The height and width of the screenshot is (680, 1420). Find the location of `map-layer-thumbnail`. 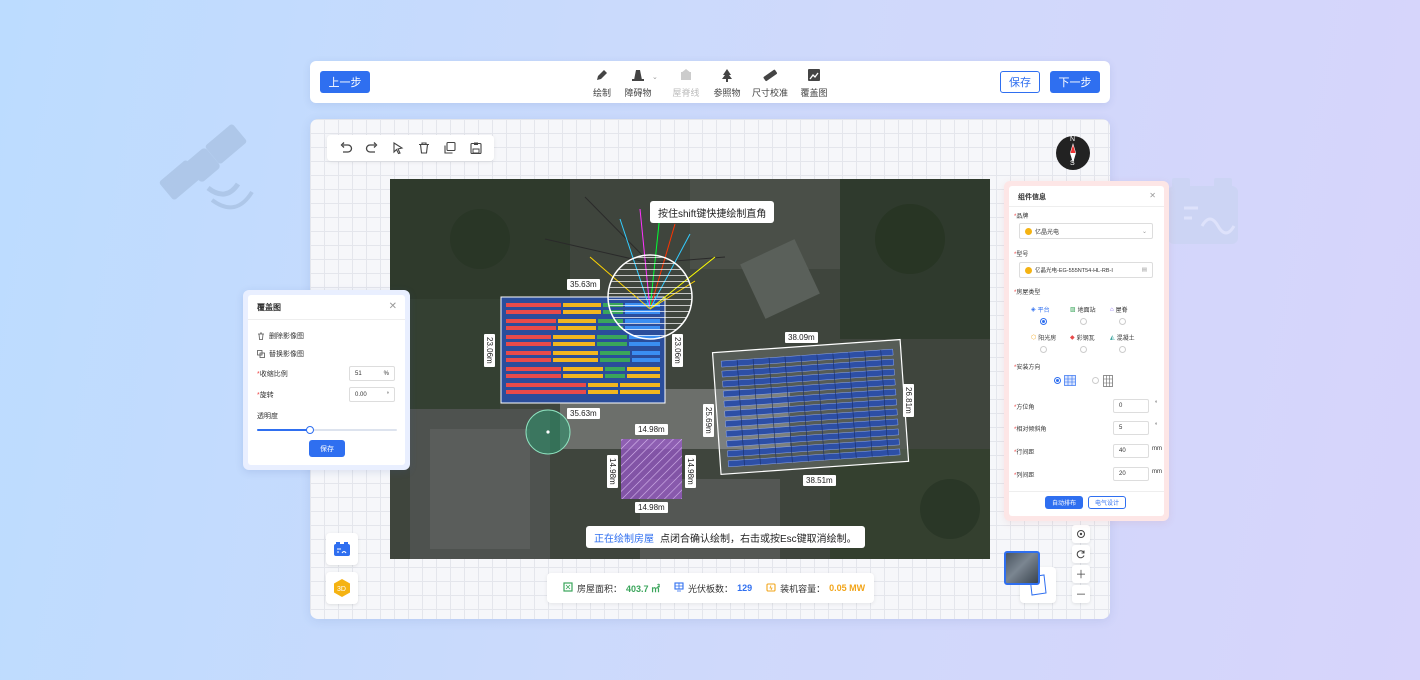

map-layer-thumbnail is located at coordinates (1022, 568).